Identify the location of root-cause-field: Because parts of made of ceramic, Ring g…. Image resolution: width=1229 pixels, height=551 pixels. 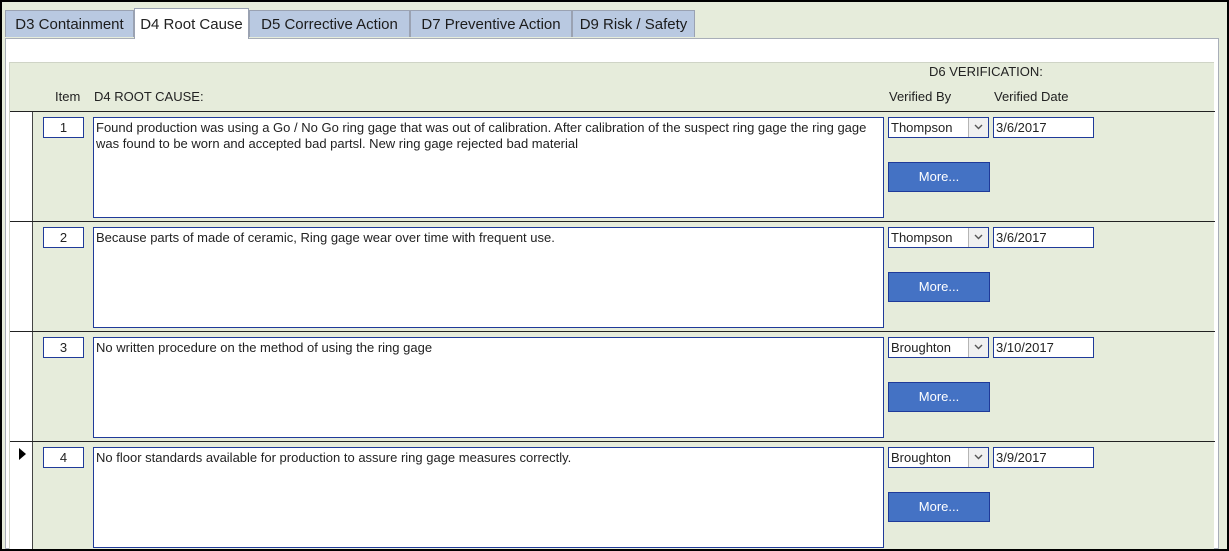
(488, 277).